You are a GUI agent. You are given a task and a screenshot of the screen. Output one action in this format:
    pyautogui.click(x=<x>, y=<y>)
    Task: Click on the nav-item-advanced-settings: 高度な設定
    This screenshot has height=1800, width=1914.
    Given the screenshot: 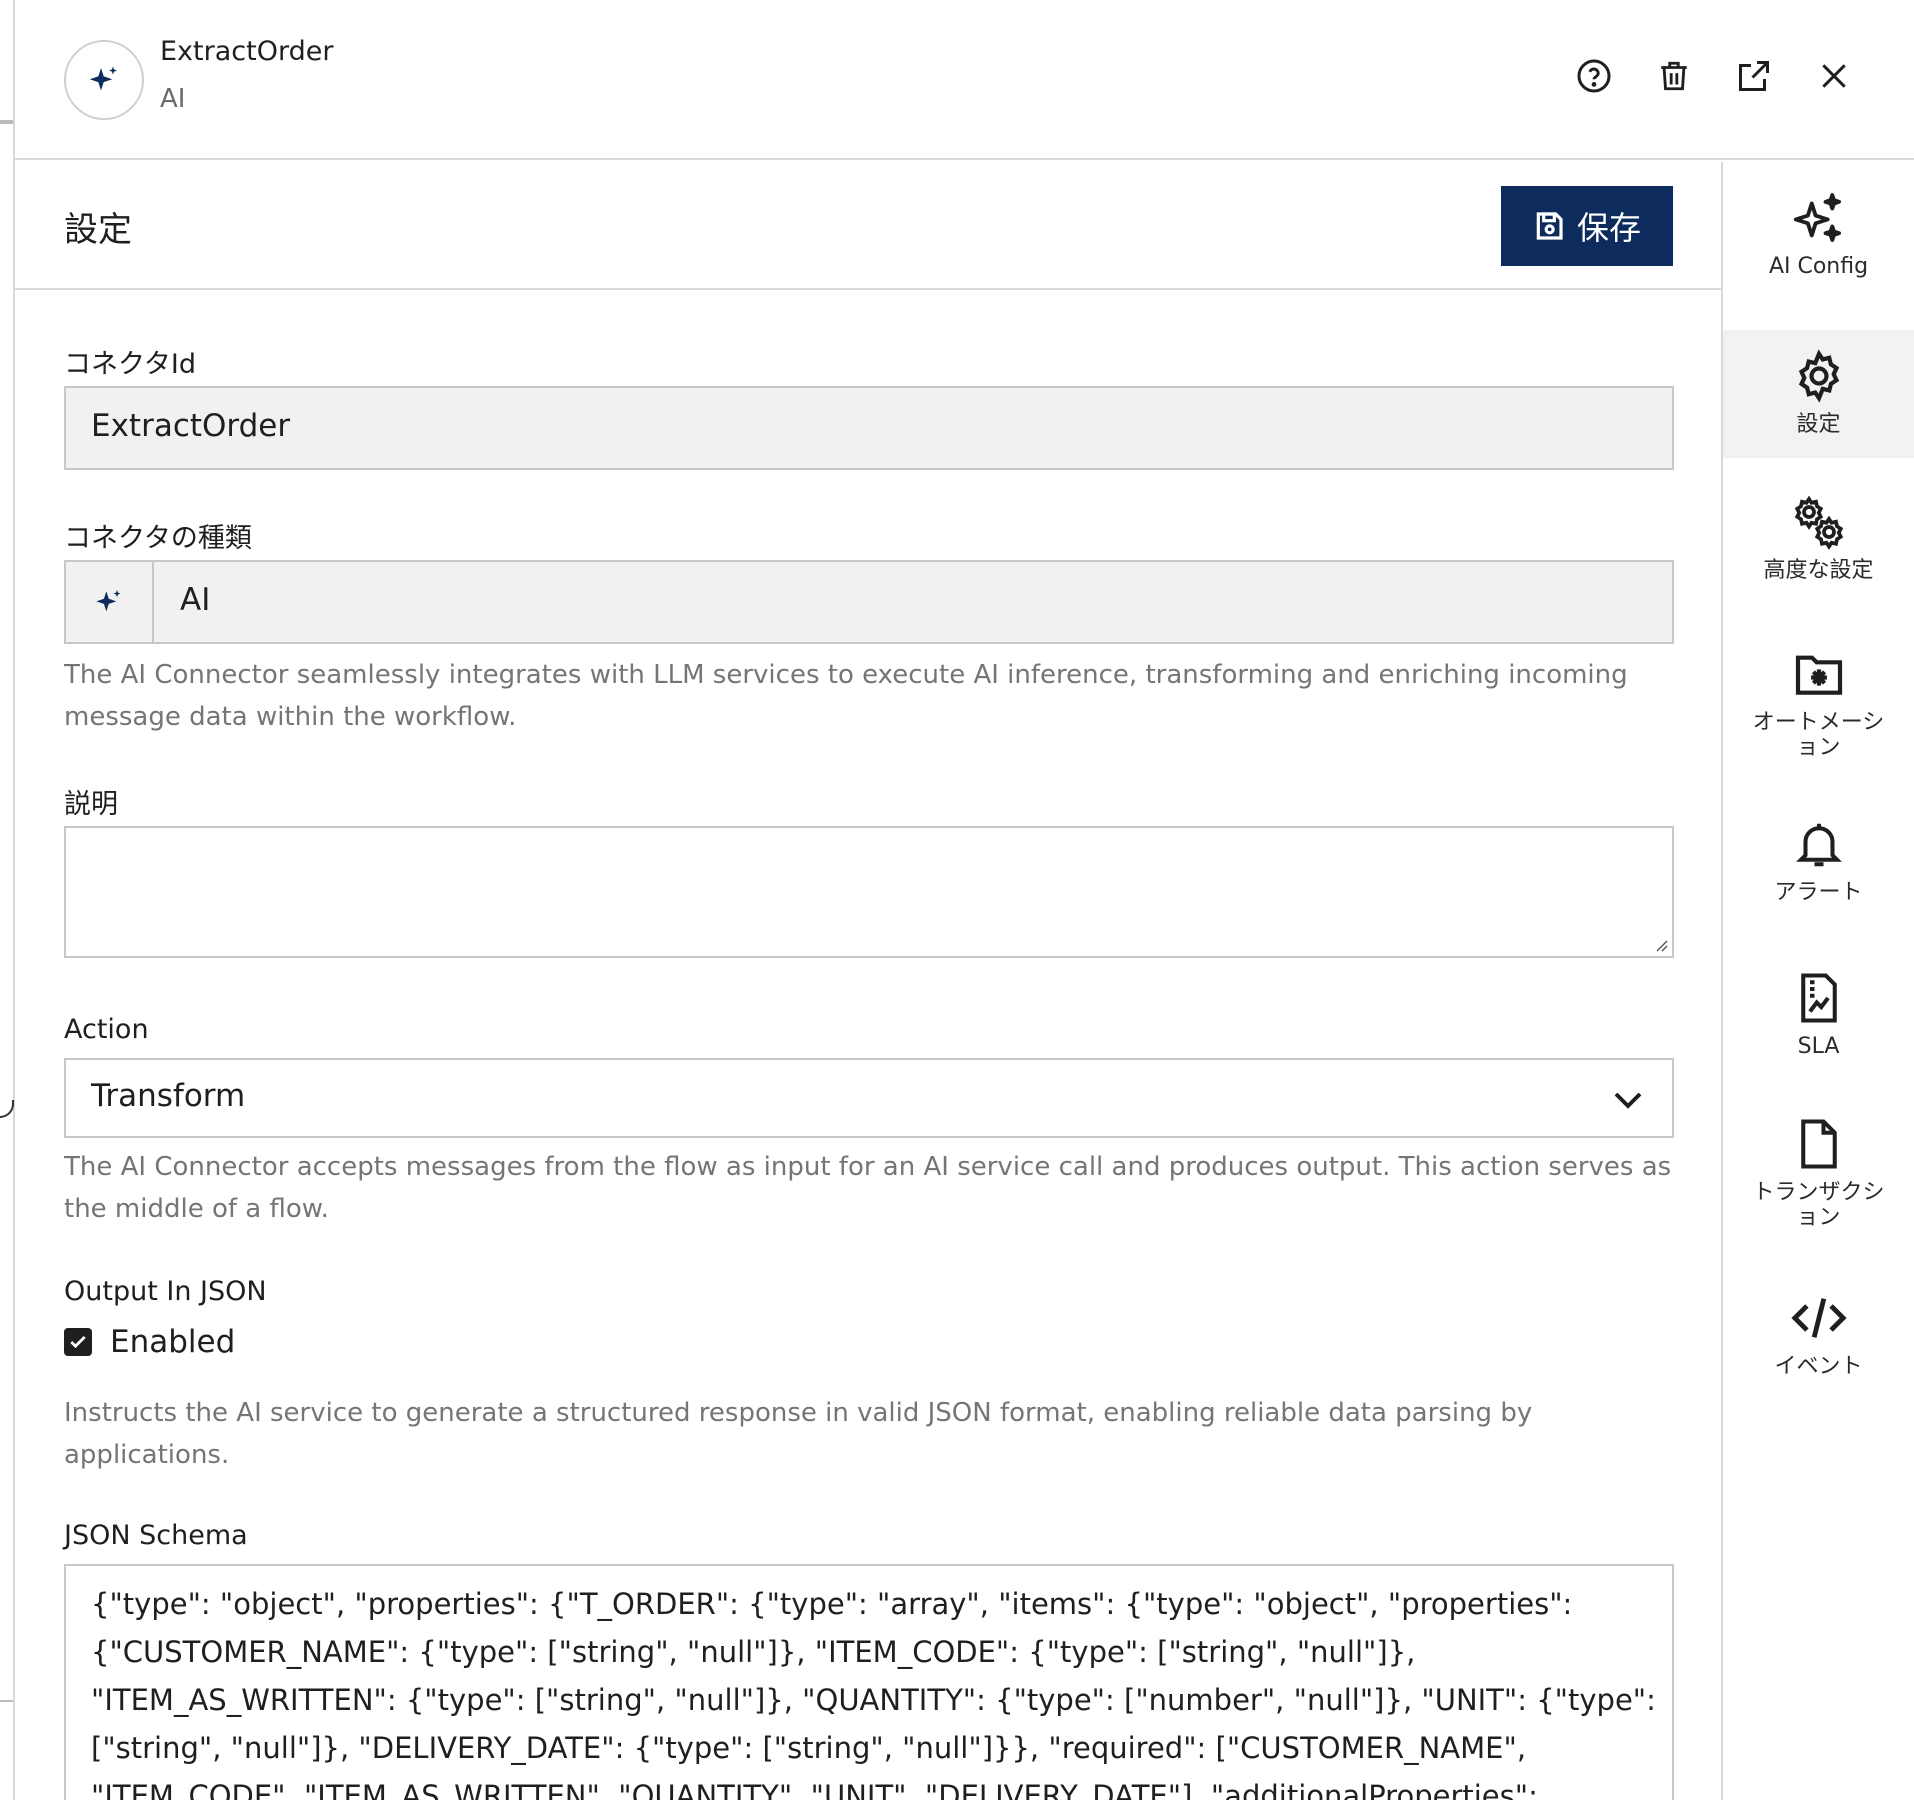 What is the action you would take?
    pyautogui.click(x=1818, y=547)
    